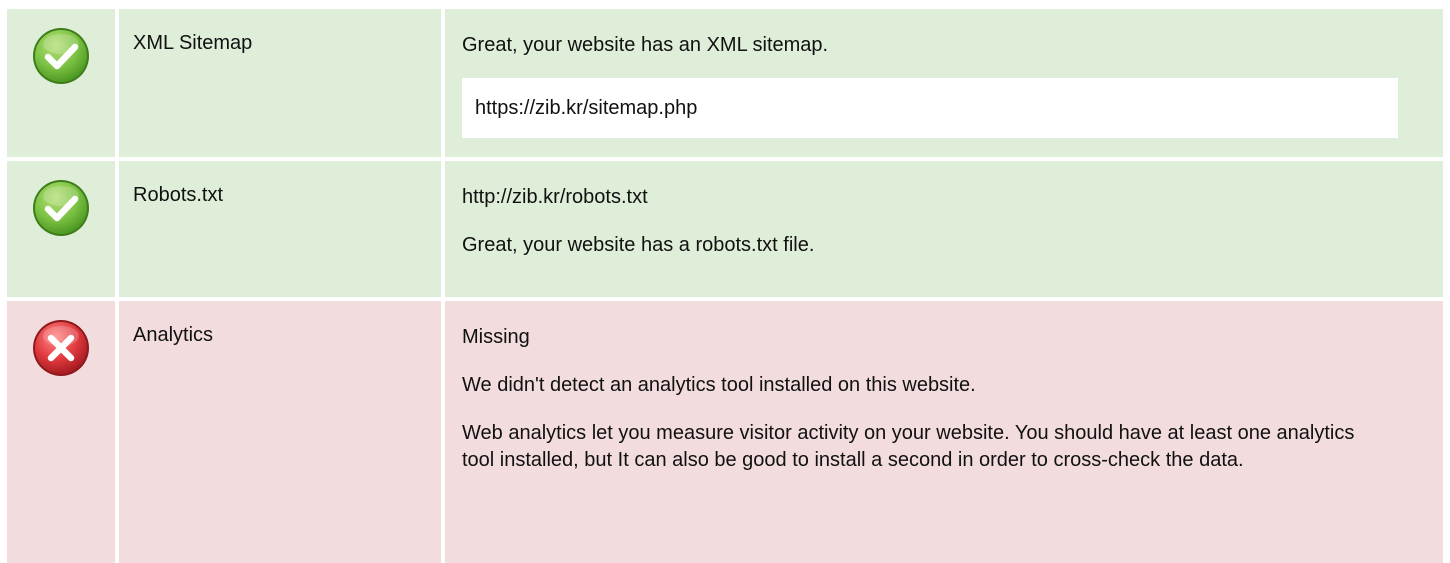 Image resolution: width=1450 pixels, height=563 pixels. I want to click on error-x-icon, so click(61, 348).